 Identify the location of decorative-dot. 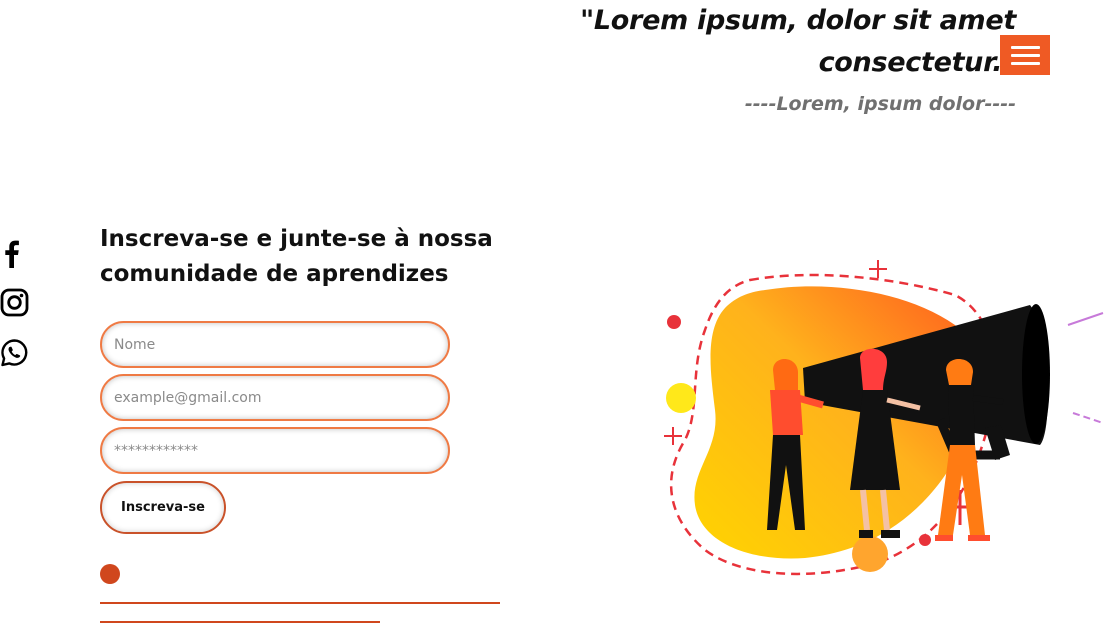
(110, 574).